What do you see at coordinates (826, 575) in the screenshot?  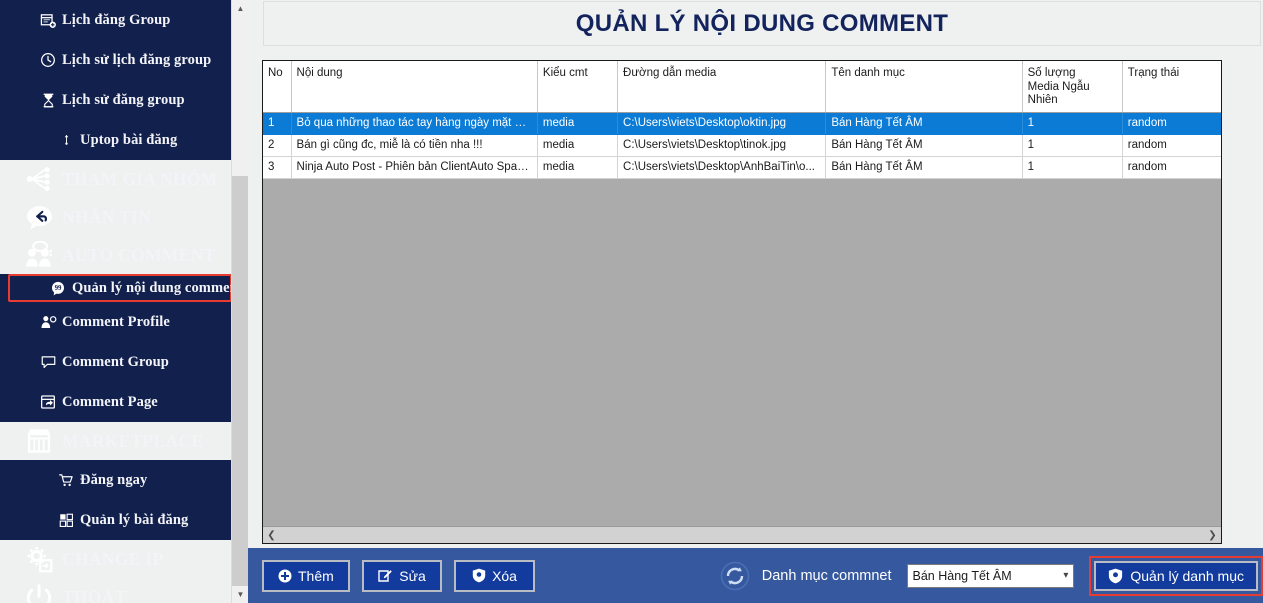 I see `category-label: Danh mục commnet` at bounding box center [826, 575].